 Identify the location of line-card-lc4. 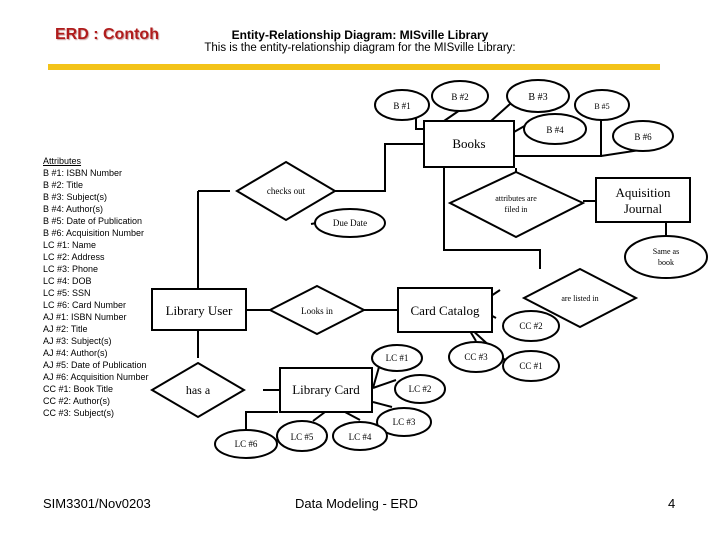
(352, 416).